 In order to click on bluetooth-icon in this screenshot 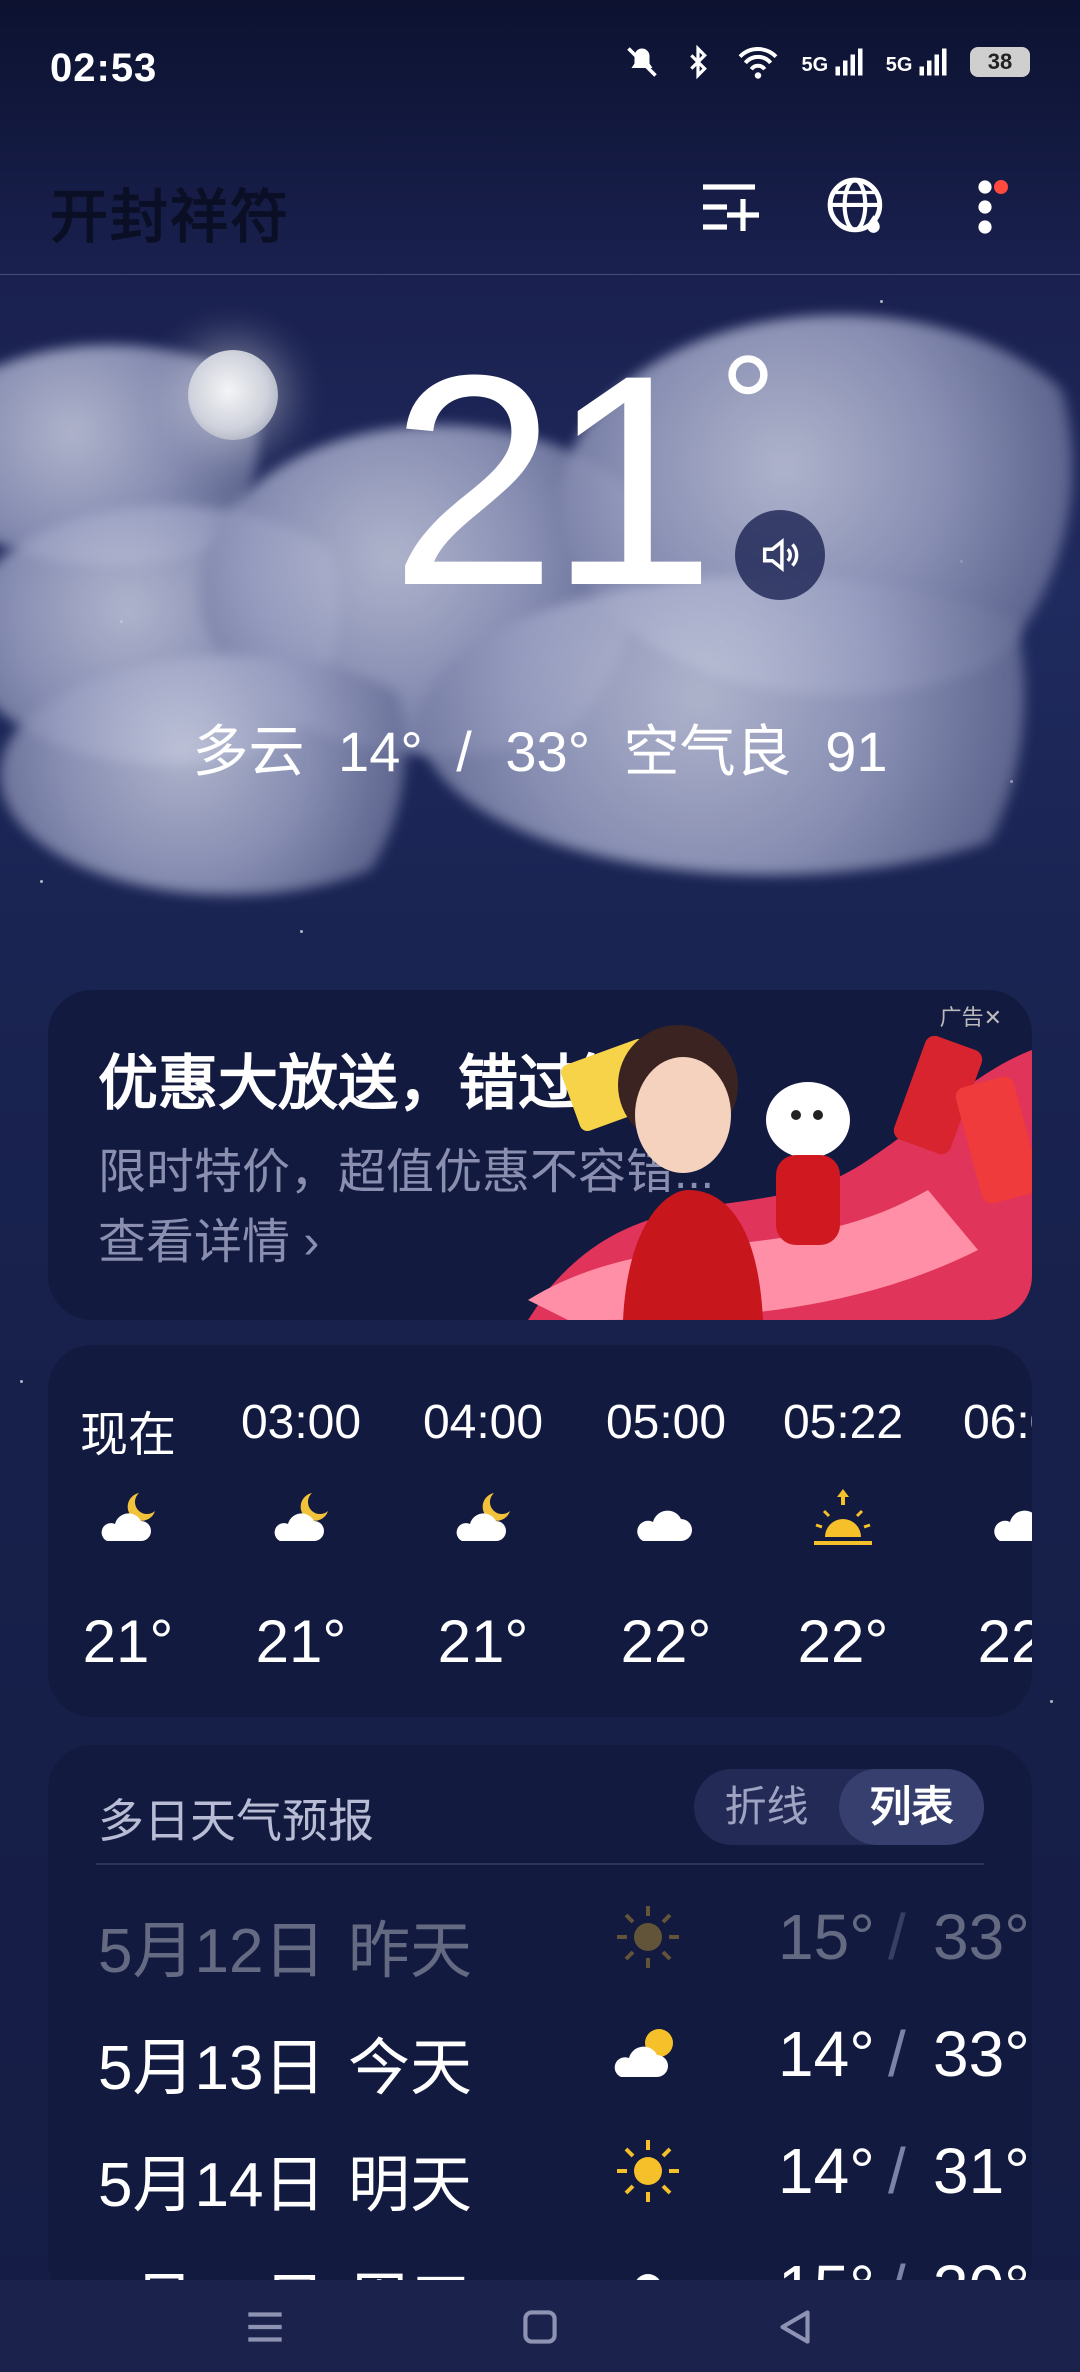, I will do `click(698, 62)`.